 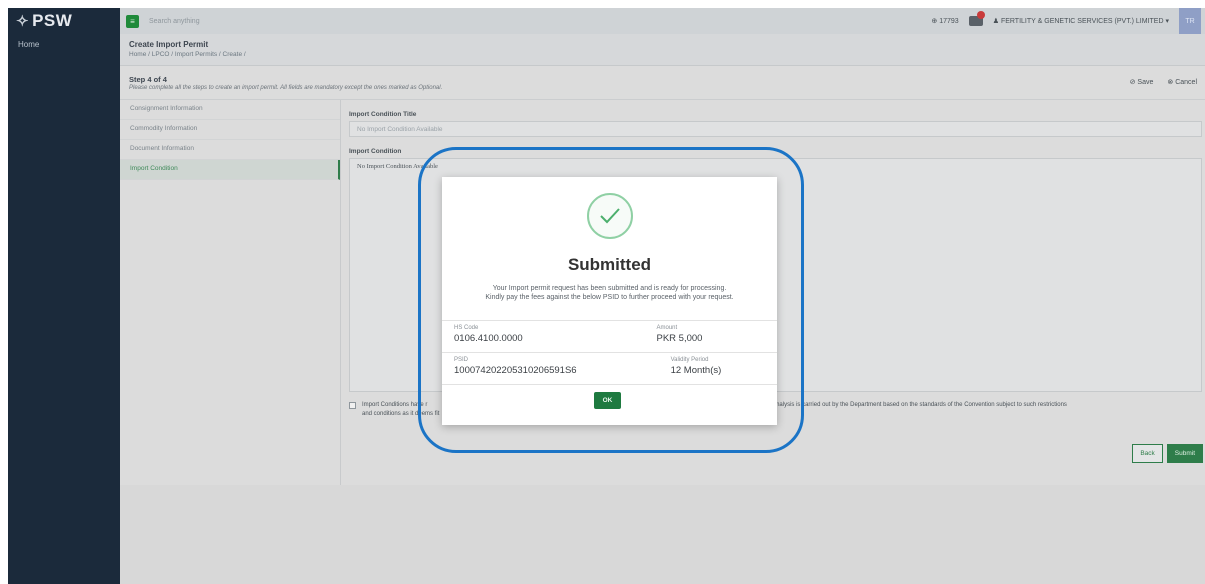 What do you see at coordinates (540, 21) in the screenshot?
I see `search-input: Search anything` at bounding box center [540, 21].